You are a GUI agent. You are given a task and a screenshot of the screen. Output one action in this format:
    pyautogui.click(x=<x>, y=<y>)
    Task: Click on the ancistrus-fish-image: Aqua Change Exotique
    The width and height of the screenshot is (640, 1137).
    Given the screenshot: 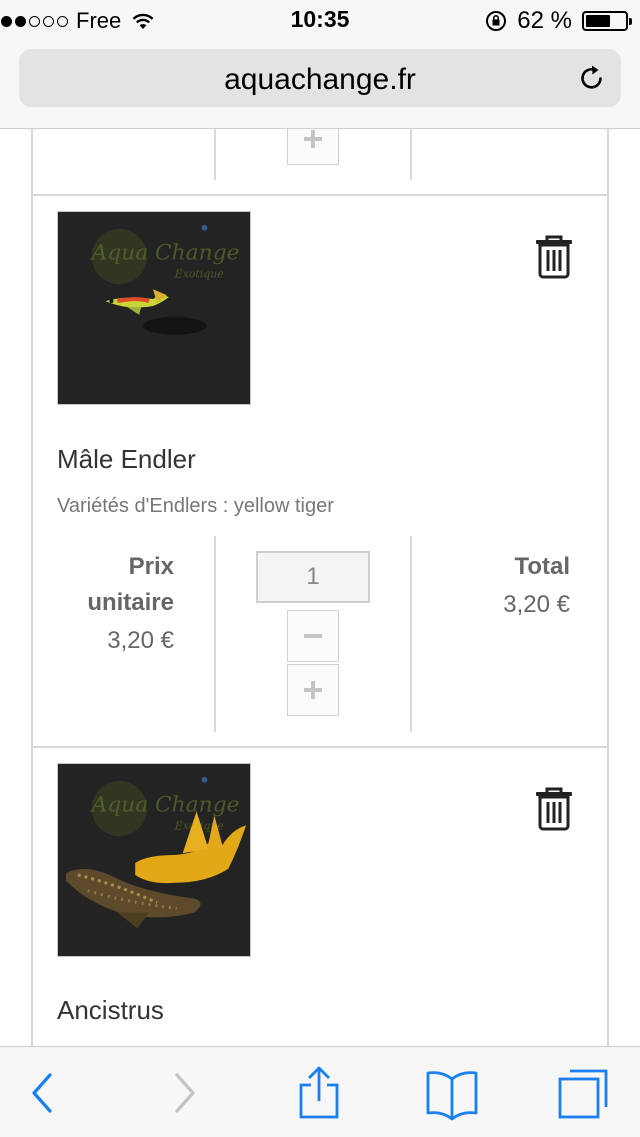 What is the action you would take?
    pyautogui.click(x=154, y=860)
    